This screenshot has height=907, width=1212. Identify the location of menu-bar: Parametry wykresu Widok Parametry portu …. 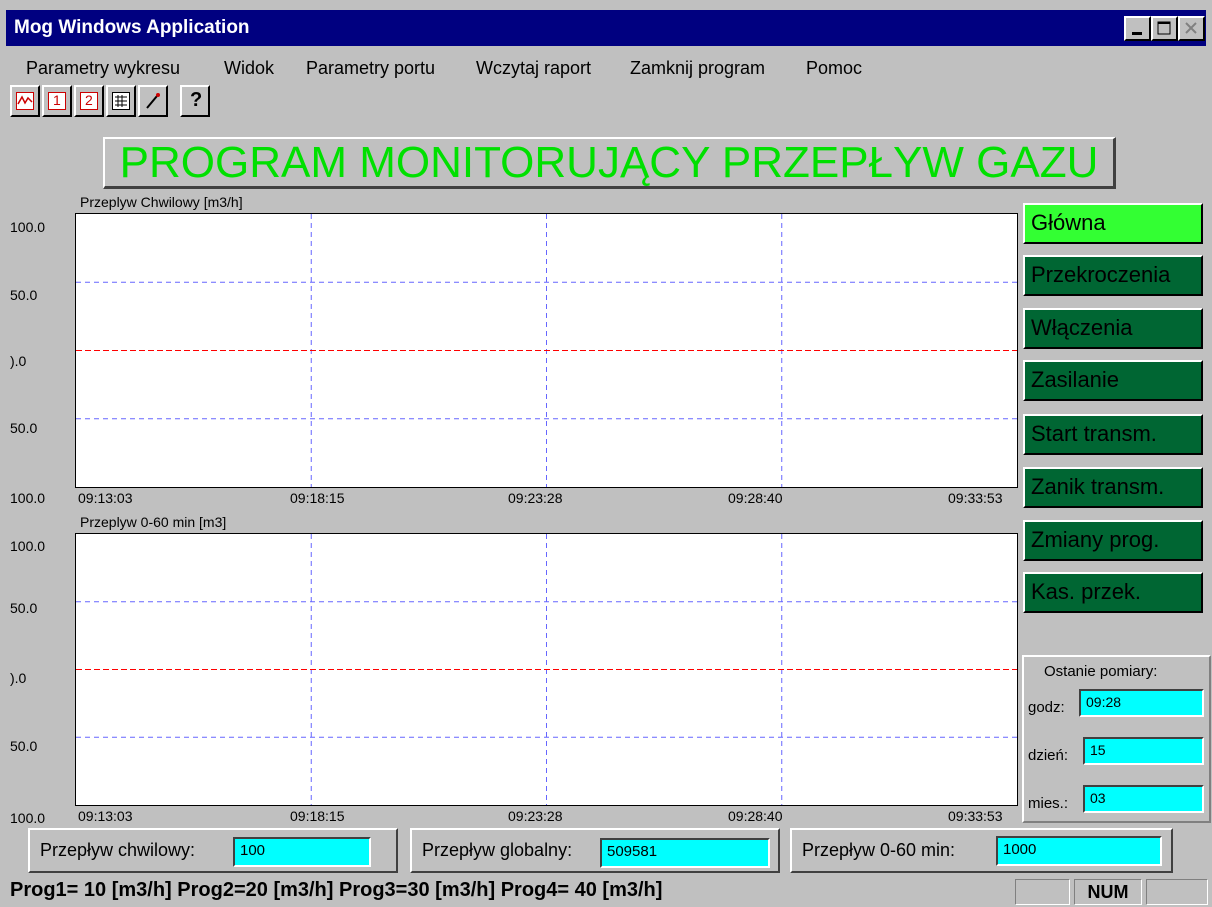
(606, 67).